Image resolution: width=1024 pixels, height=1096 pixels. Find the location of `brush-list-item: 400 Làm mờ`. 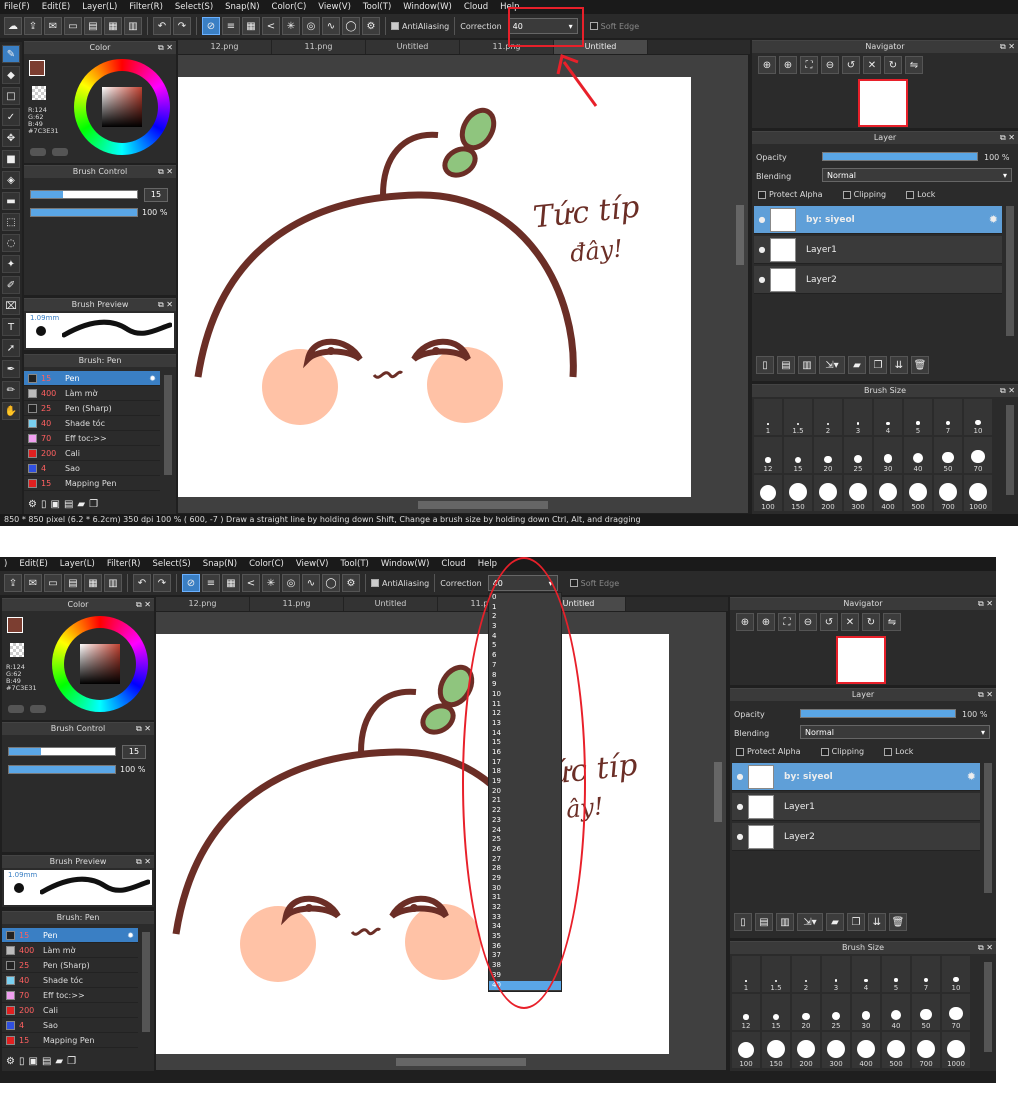

brush-list-item: 400 Làm mờ is located at coordinates (70, 950).